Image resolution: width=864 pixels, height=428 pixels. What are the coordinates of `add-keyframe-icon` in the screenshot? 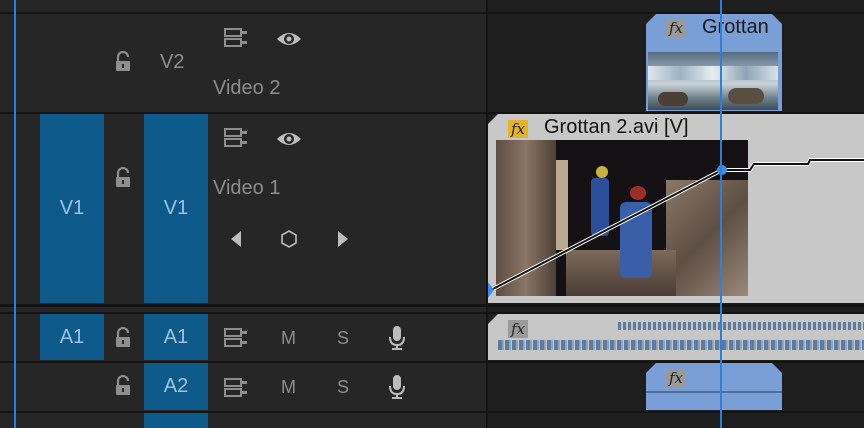 It's located at (289, 239).